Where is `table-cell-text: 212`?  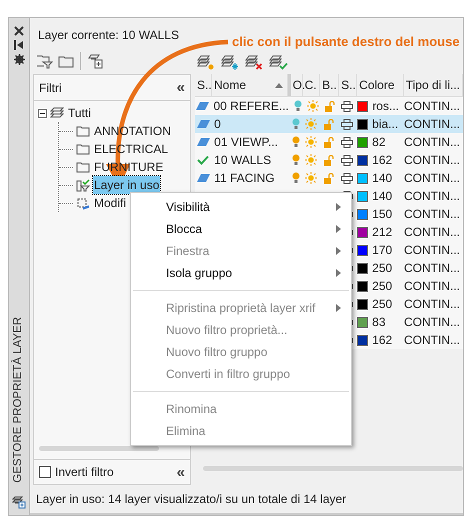 table-cell-text: 212 is located at coordinates (382, 232).